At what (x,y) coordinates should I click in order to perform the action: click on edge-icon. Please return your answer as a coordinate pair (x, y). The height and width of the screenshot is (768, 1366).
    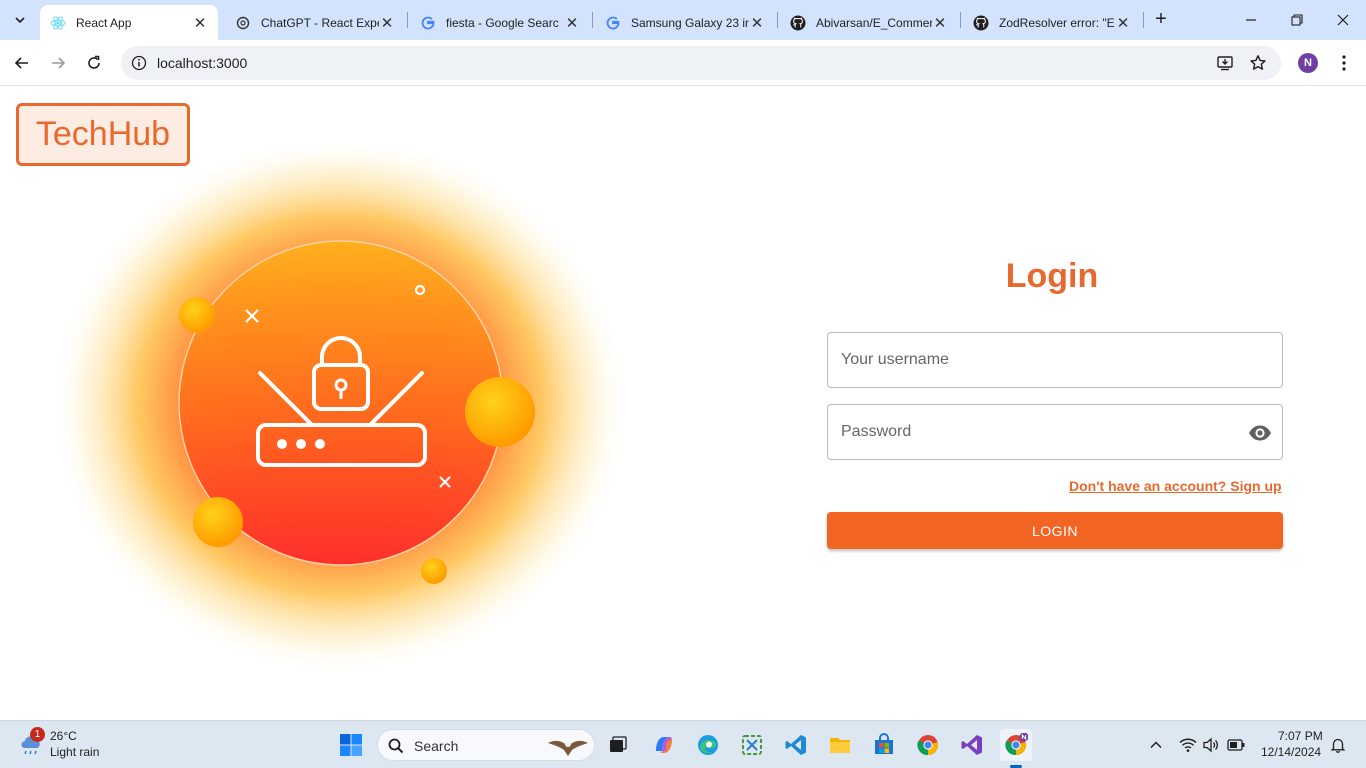
    Looking at the image, I should click on (708, 745).